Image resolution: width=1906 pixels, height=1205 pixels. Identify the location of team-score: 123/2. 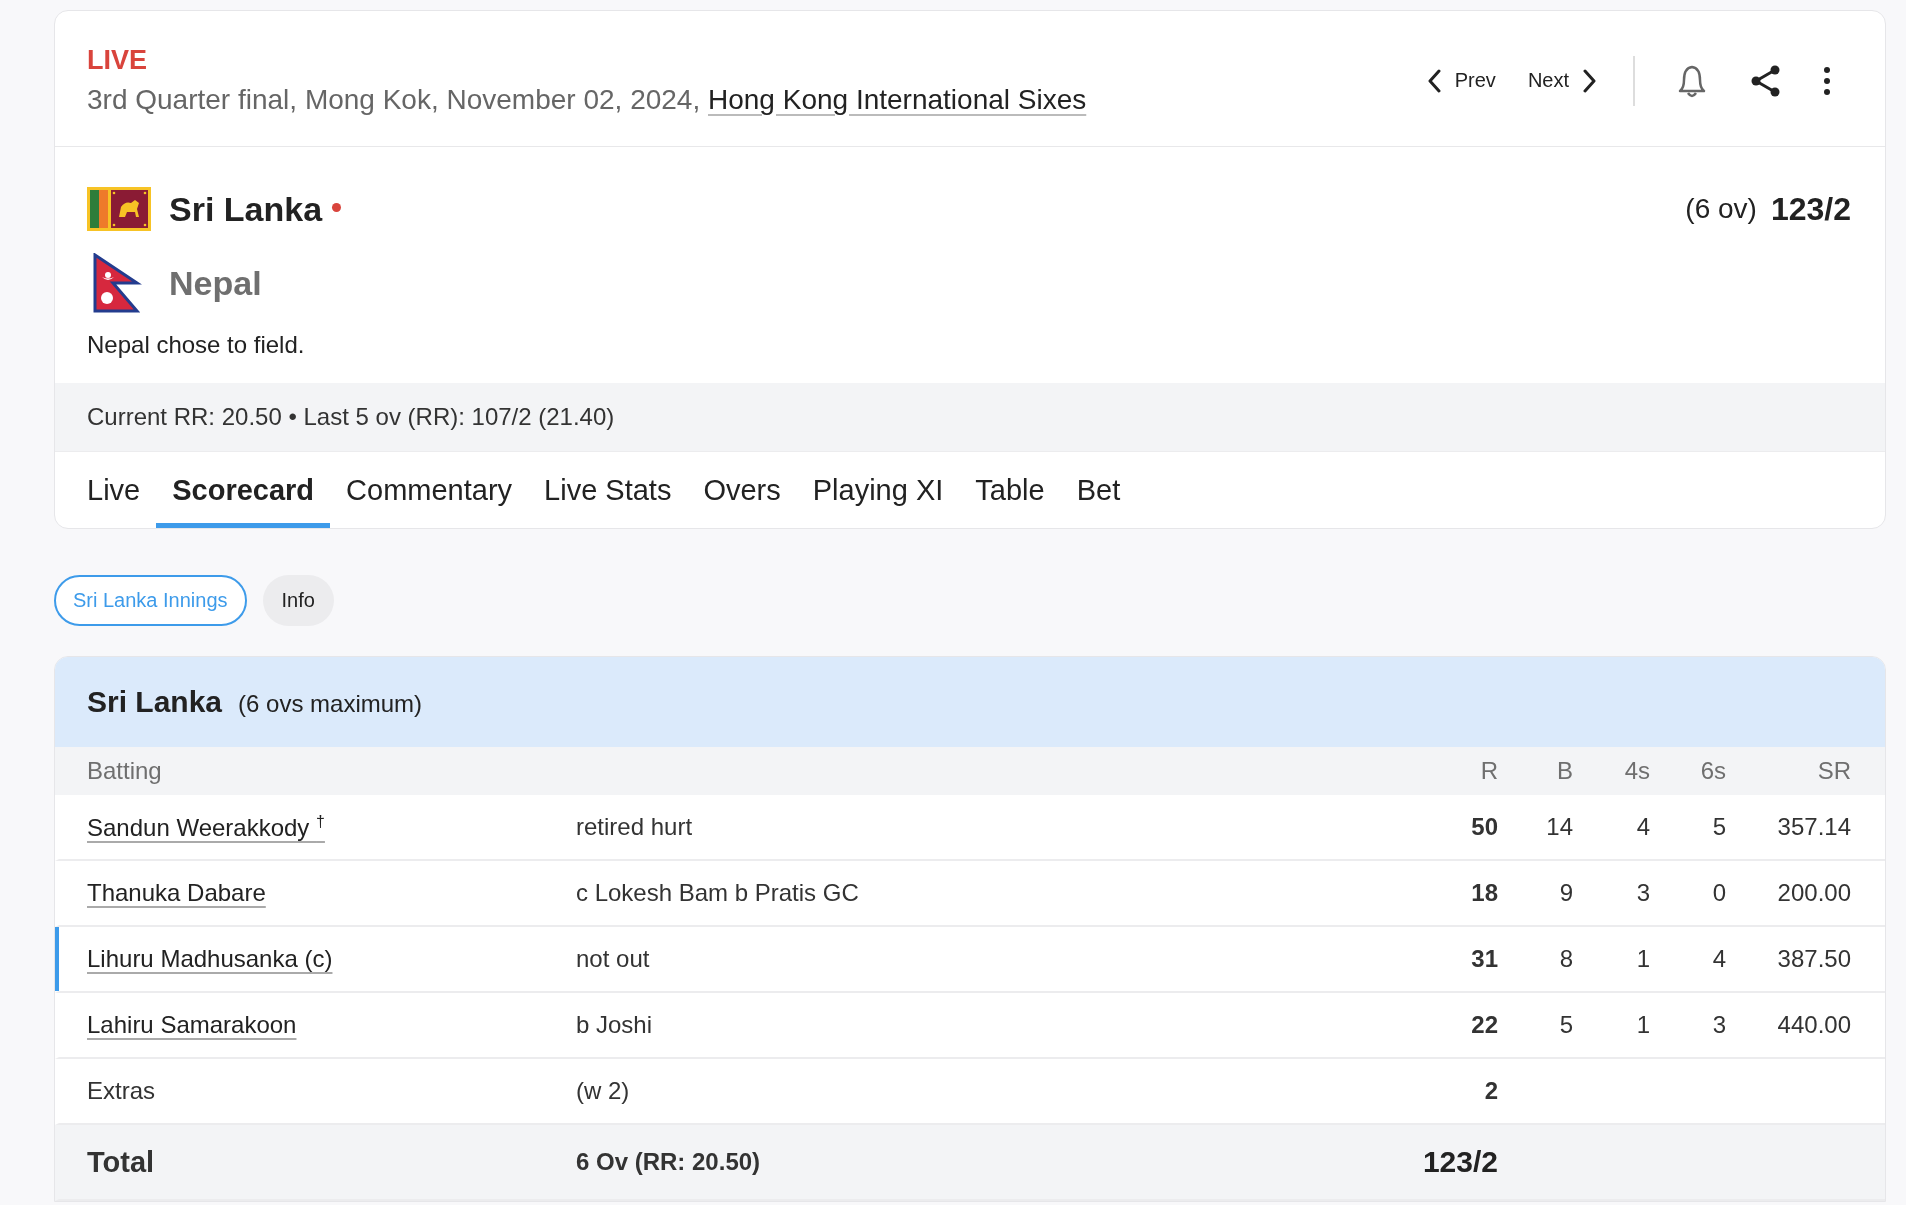
(1810, 209).